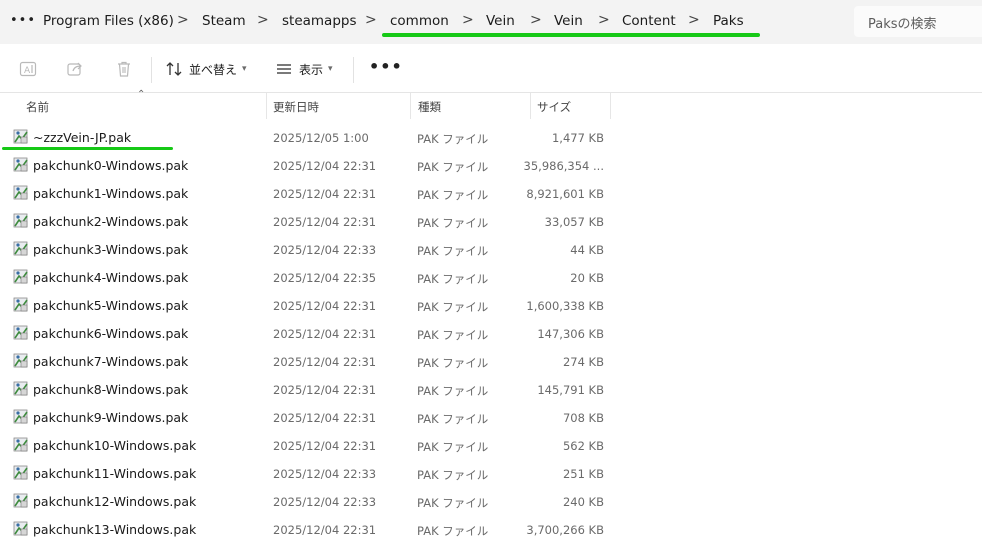 The image size is (982, 552). I want to click on file-name: pakchunk1-Windows.pak, so click(111, 193).